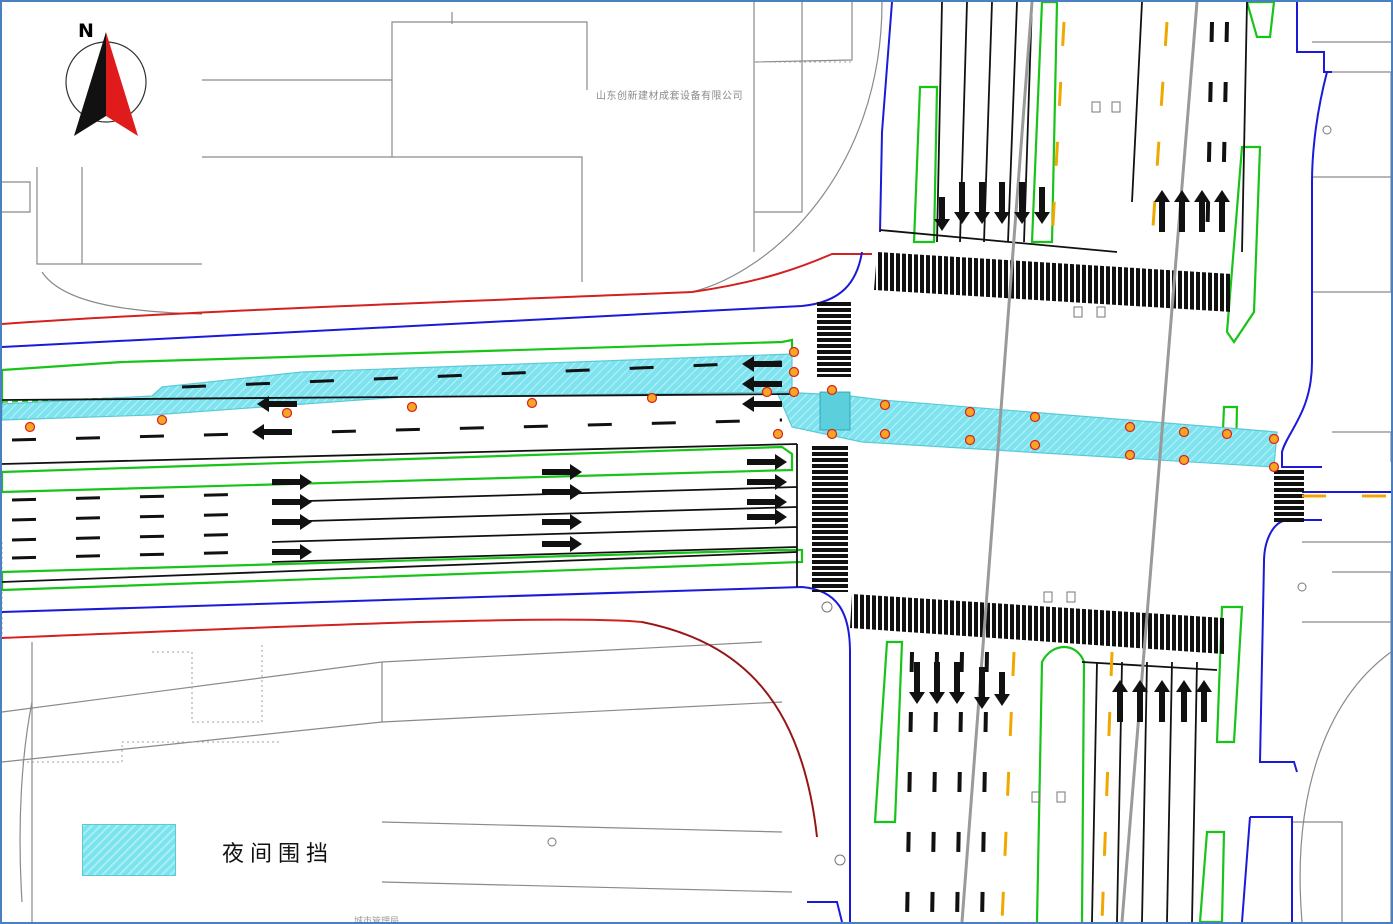 This screenshot has height=924, width=1393. What do you see at coordinates (129, 850) in the screenshot?
I see `legend-swatch-night-barrier` at bounding box center [129, 850].